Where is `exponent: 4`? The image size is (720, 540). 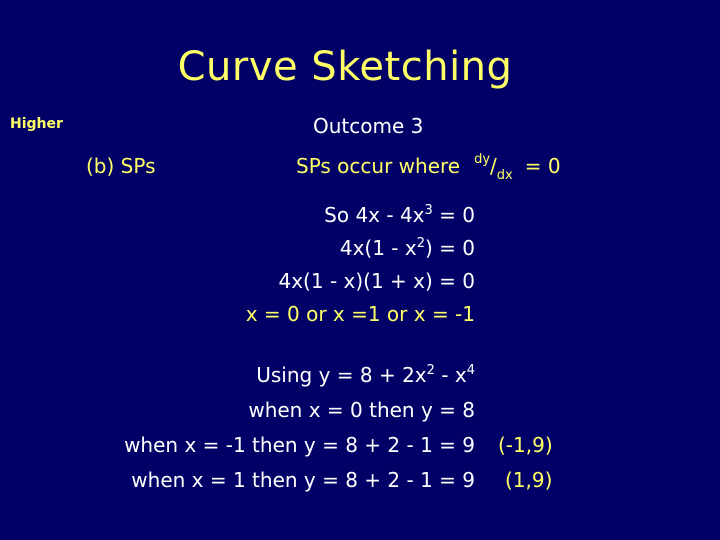
exponent: 4 is located at coordinates (470, 370).